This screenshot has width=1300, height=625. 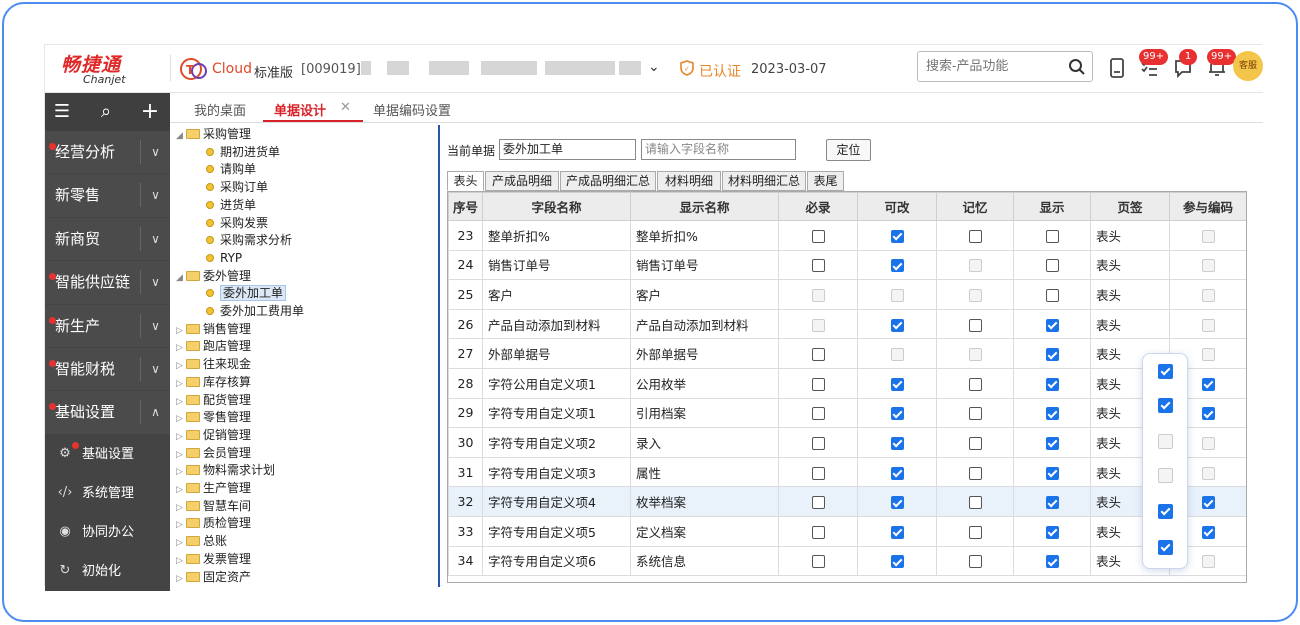 What do you see at coordinates (704, 324) in the screenshot?
I see `display-name: 产品自动添加到材料` at bounding box center [704, 324].